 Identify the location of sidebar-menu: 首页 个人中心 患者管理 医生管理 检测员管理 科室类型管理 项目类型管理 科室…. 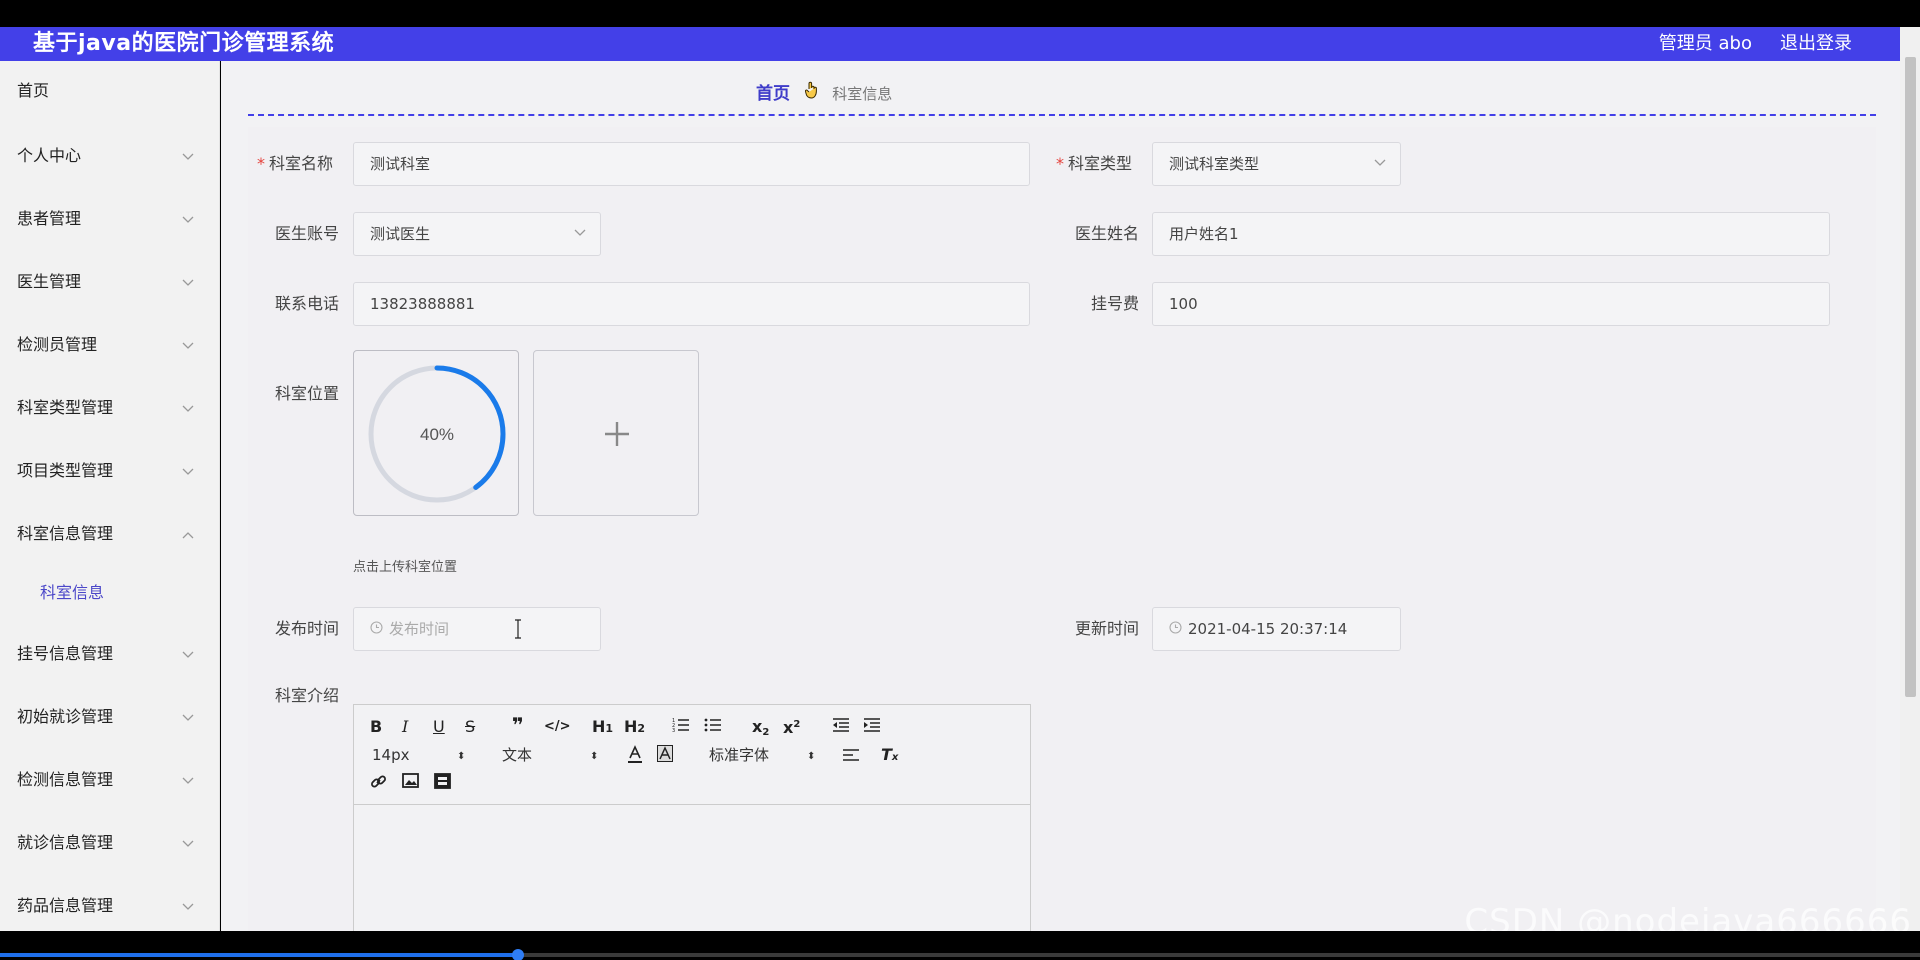
(110, 496).